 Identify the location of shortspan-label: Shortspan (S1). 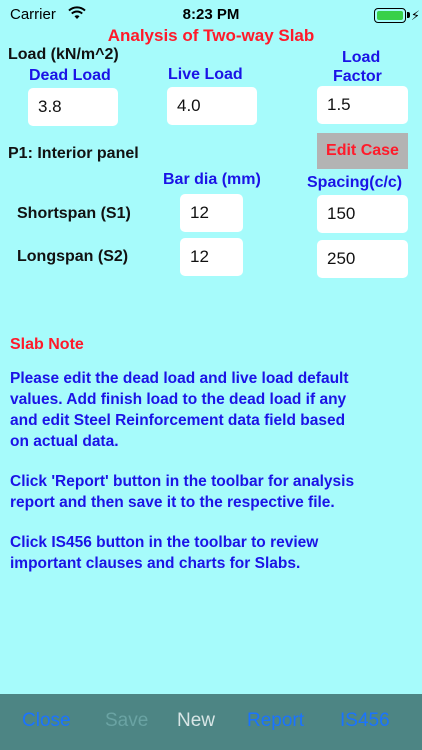
(74, 213).